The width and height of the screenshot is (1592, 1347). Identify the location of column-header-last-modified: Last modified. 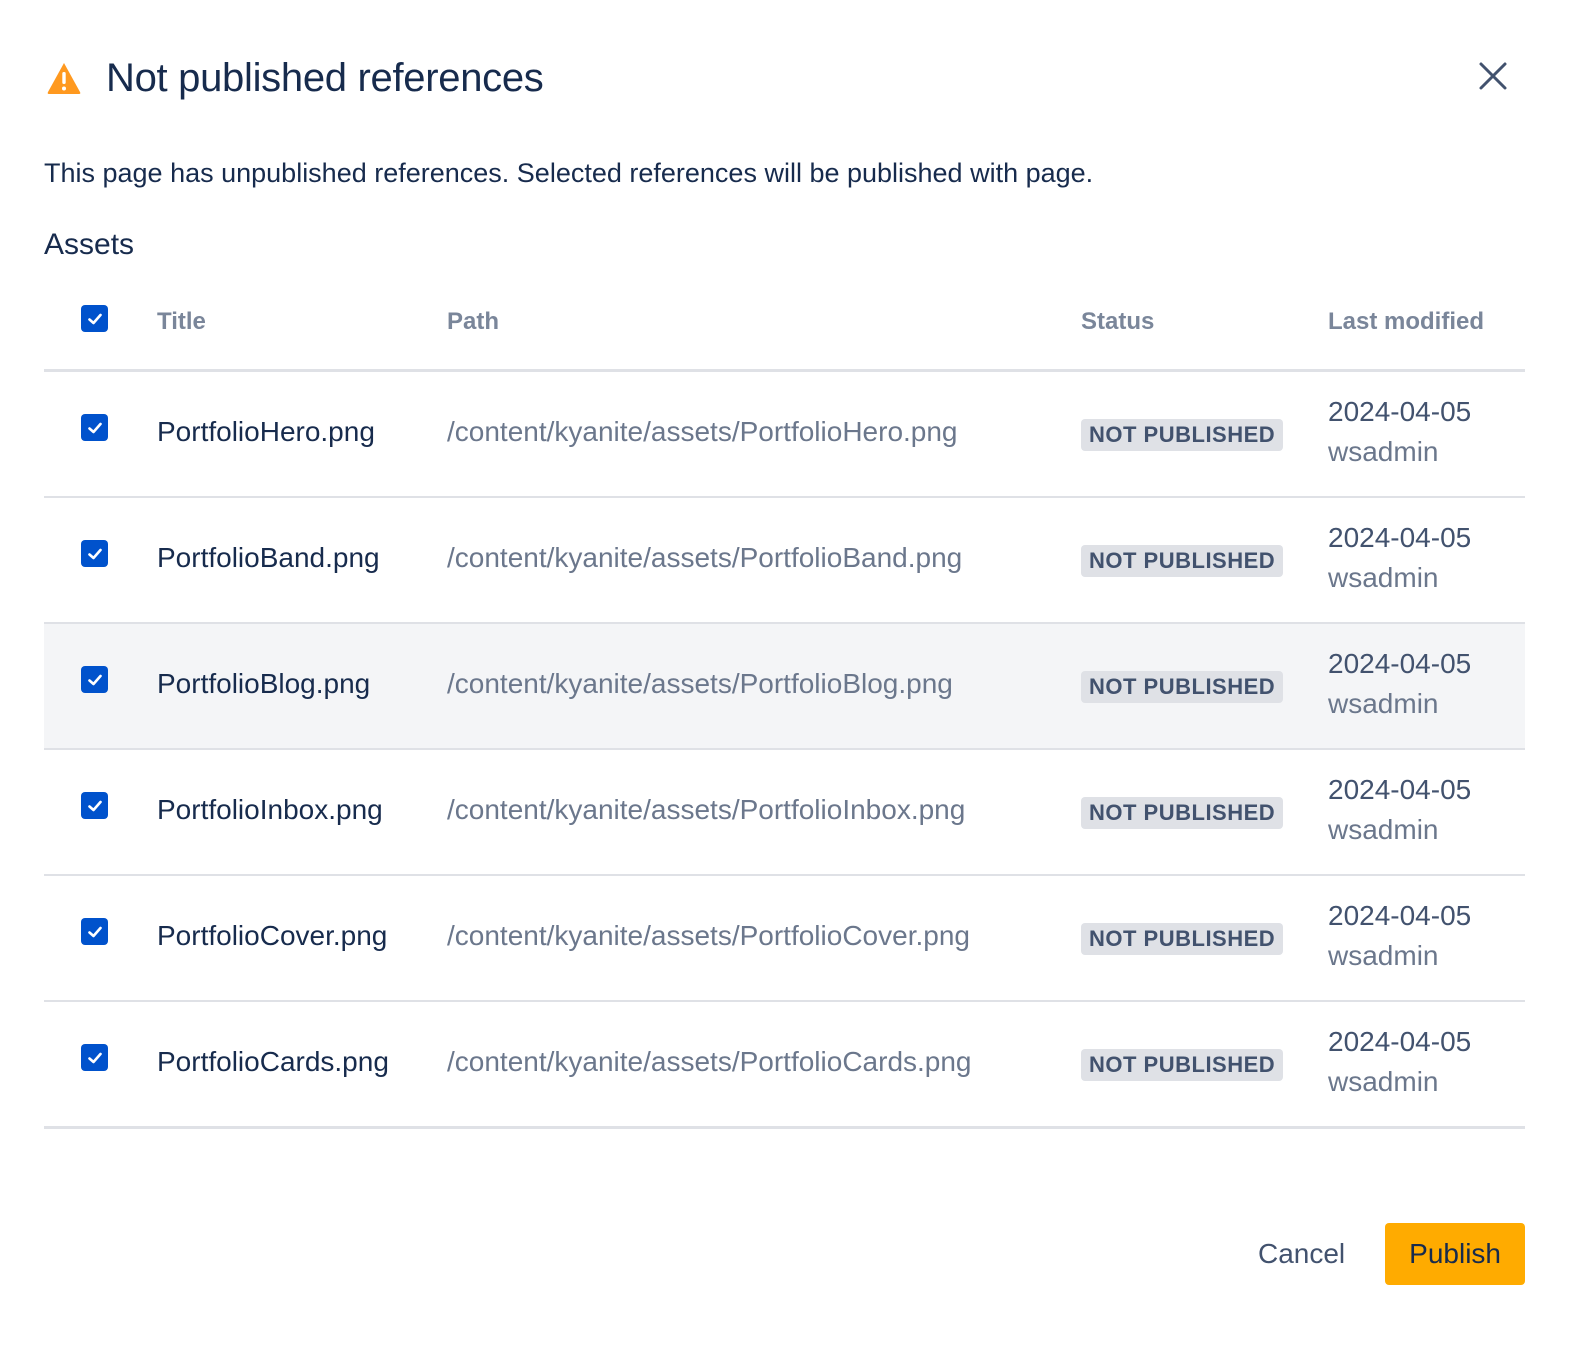
(1406, 322).